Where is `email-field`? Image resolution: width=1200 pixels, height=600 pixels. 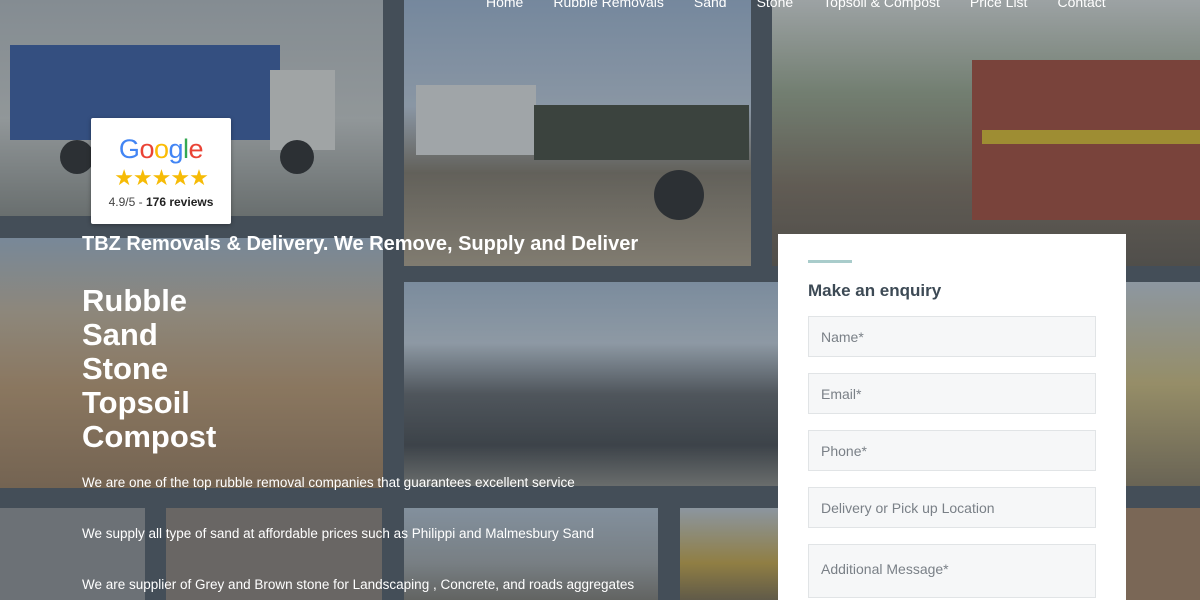 email-field is located at coordinates (952, 393).